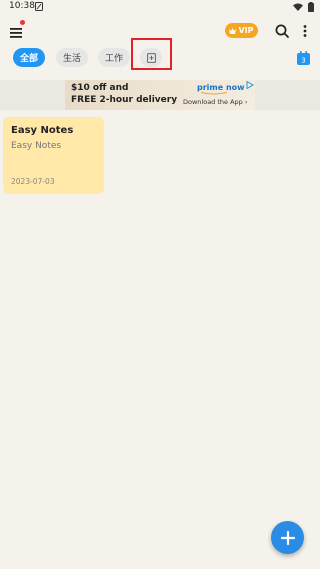  I want to click on highlight-box, so click(151, 54).